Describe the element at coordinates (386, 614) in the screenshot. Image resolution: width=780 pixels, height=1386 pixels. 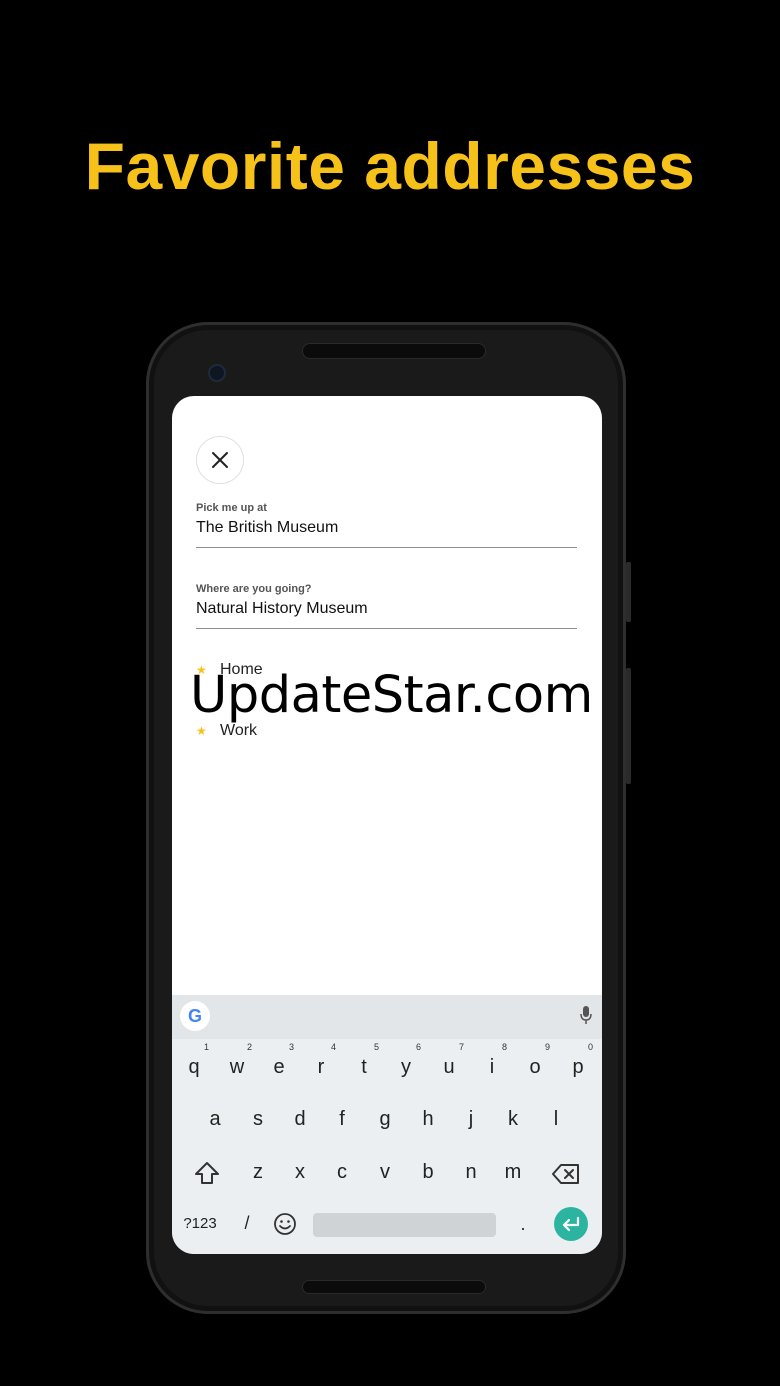
I see `destination-value: Natural History Museum` at that location.